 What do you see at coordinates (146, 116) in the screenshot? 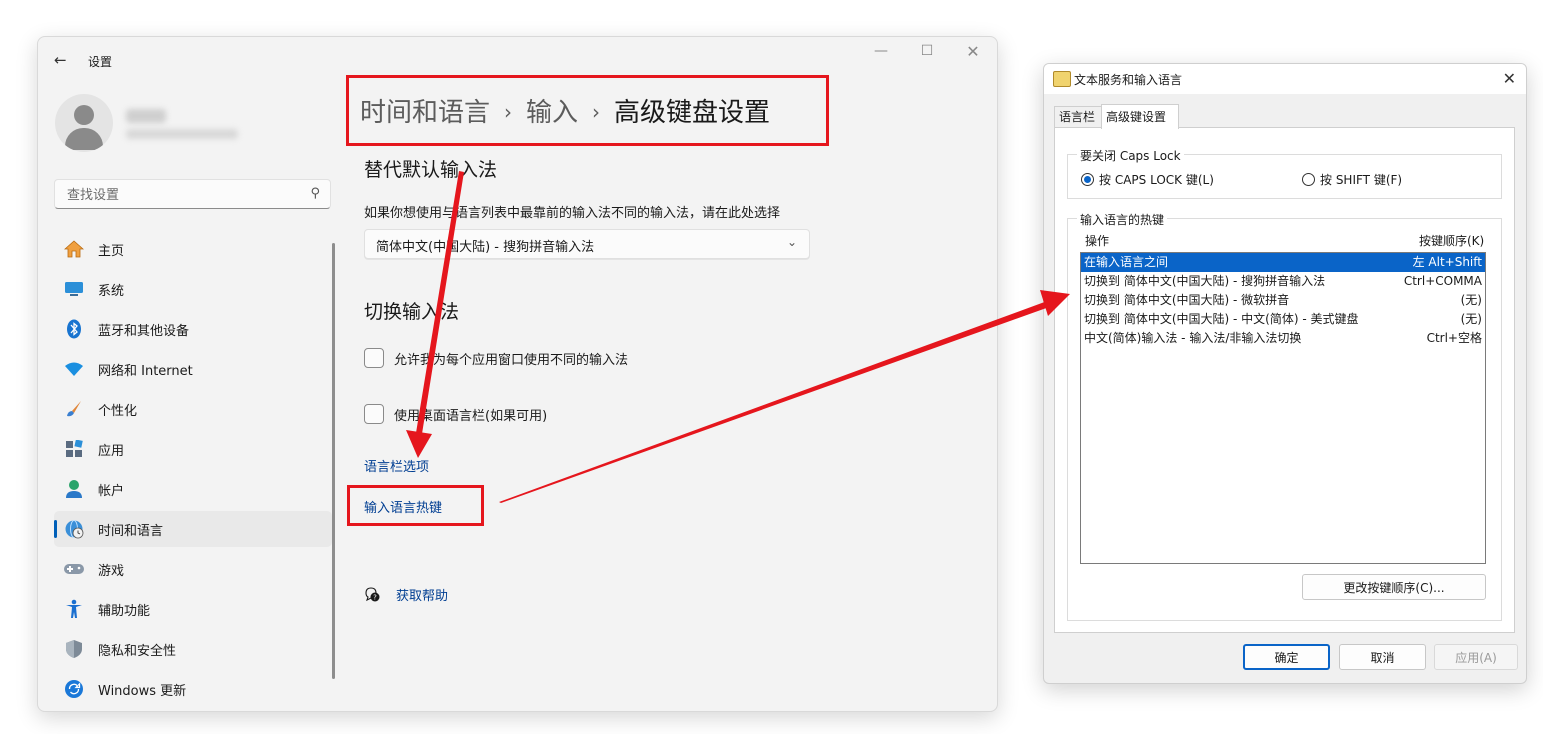
I see `blurred-user-name` at bounding box center [146, 116].